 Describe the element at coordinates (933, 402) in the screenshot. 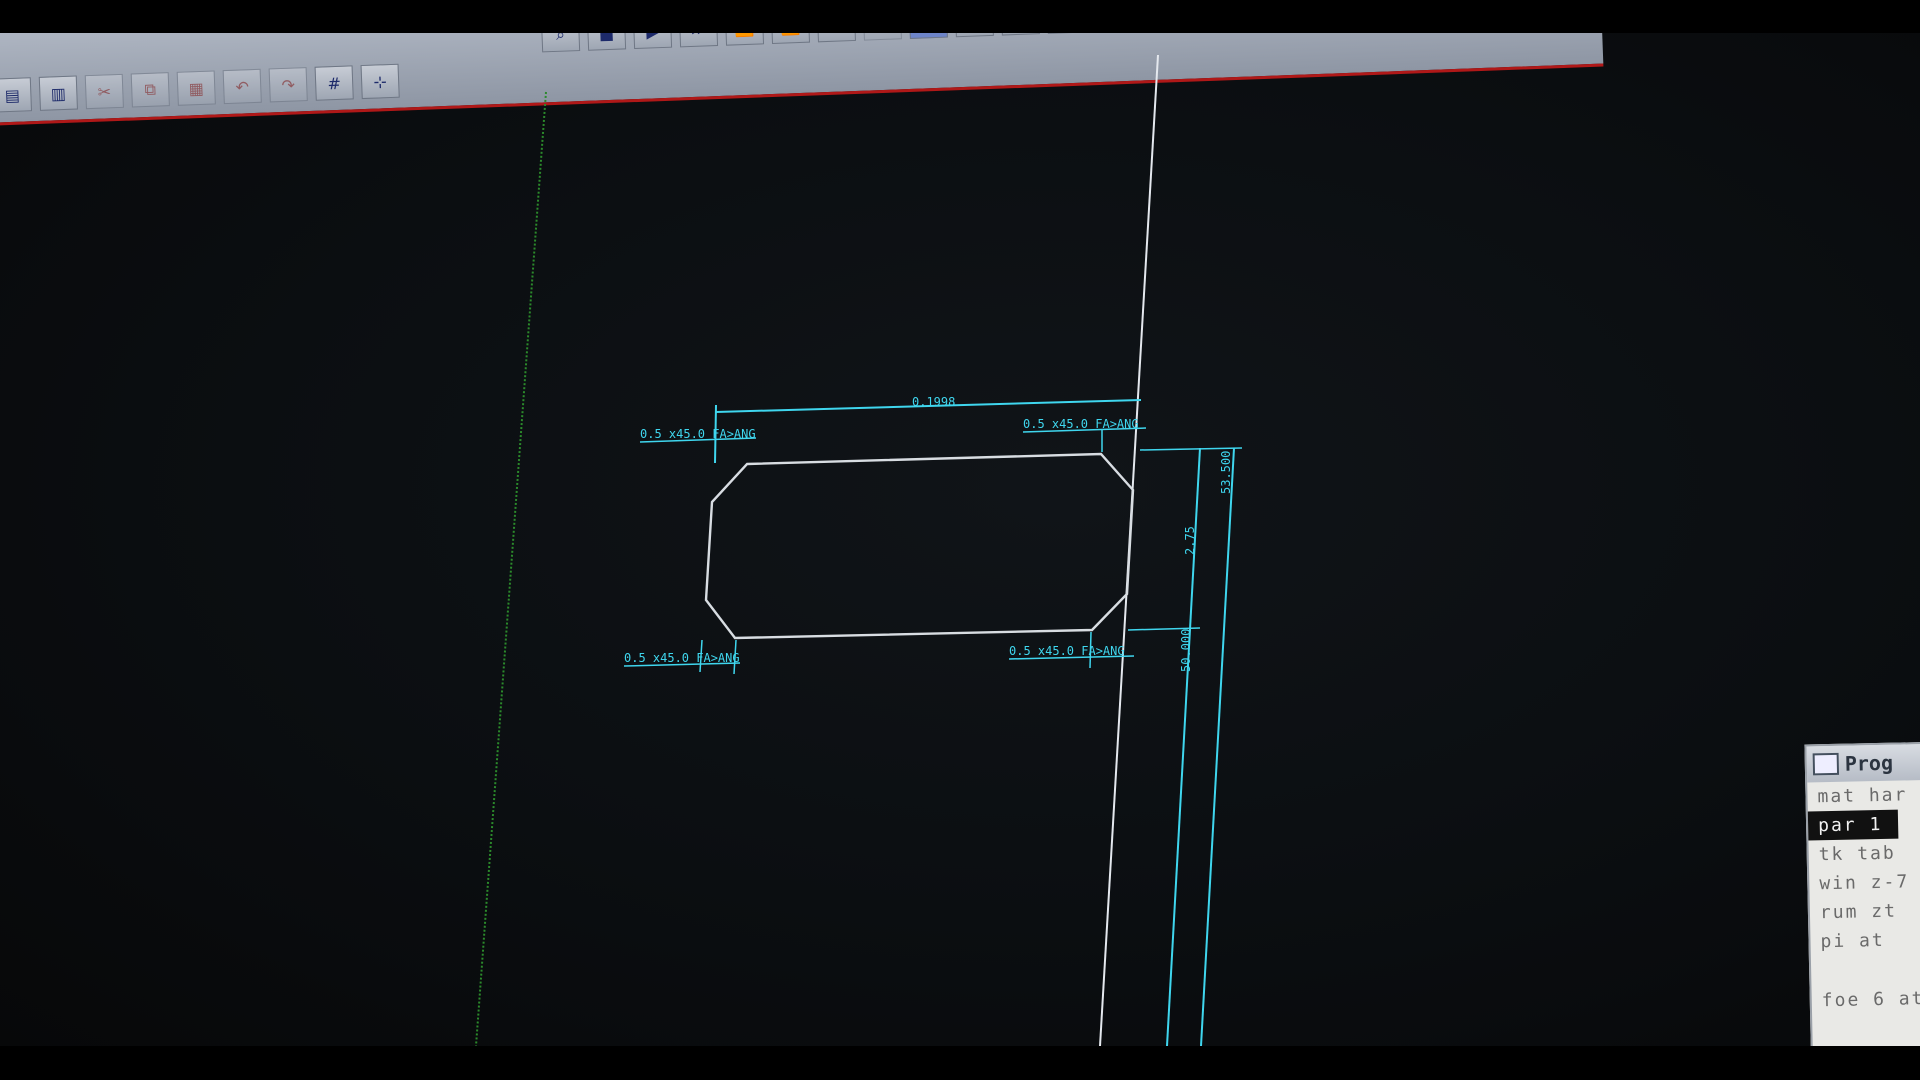

I see `dim-top-length-text: 0.1998` at that location.